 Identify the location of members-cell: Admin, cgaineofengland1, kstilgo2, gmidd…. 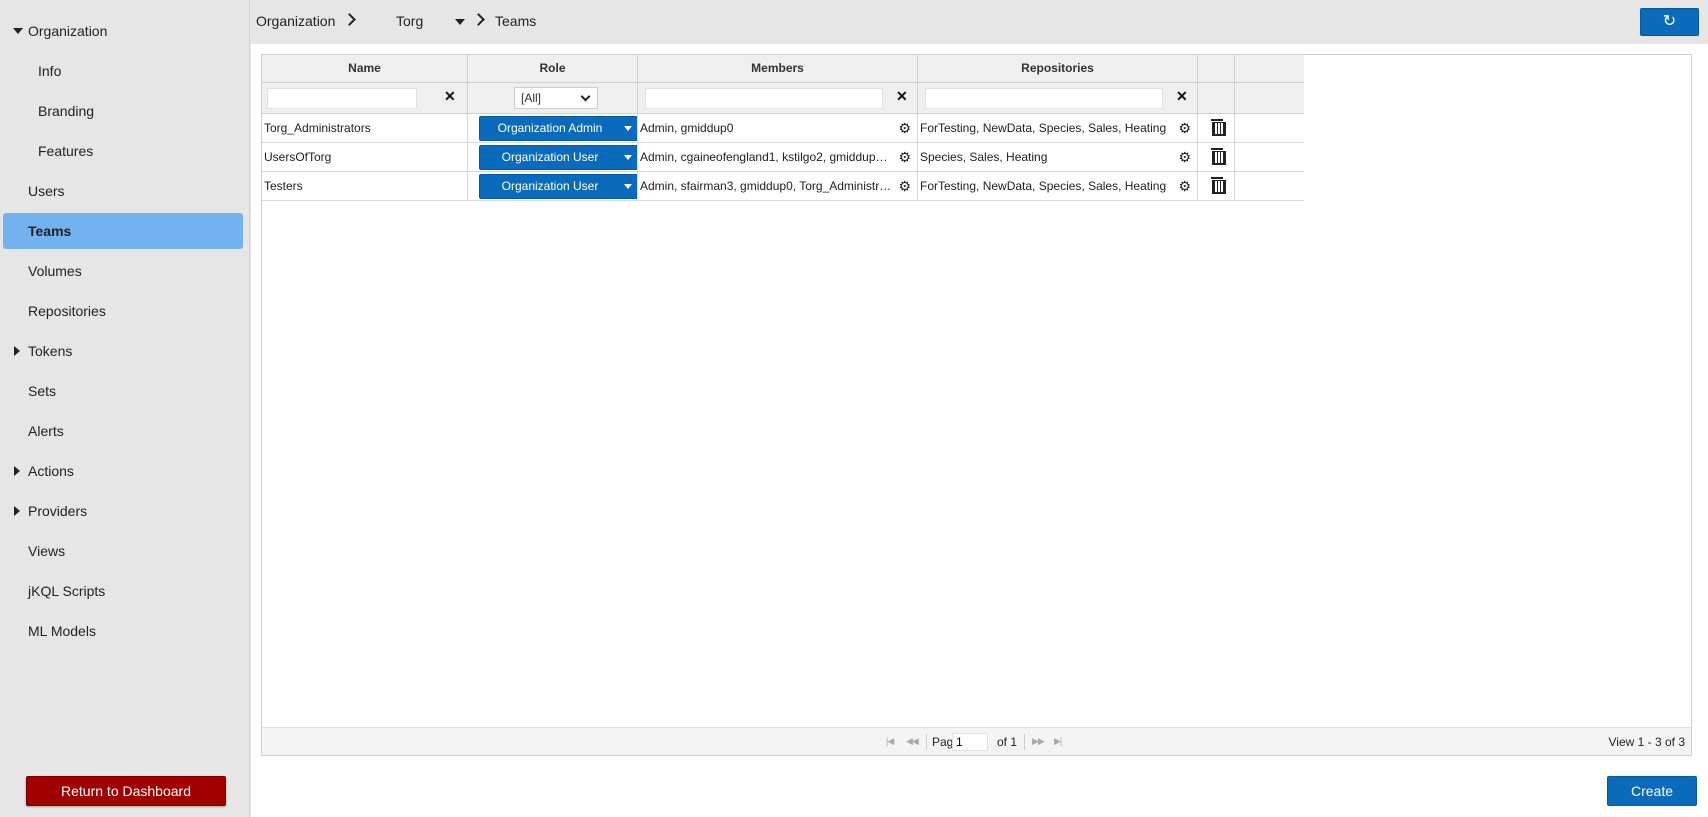
(778, 157).